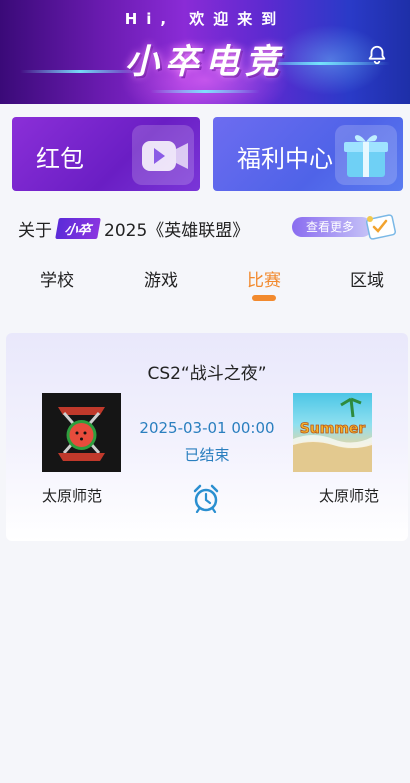  Describe the element at coordinates (285, 159) in the screenshot. I see `welfare-center-label: 福利中心` at that location.